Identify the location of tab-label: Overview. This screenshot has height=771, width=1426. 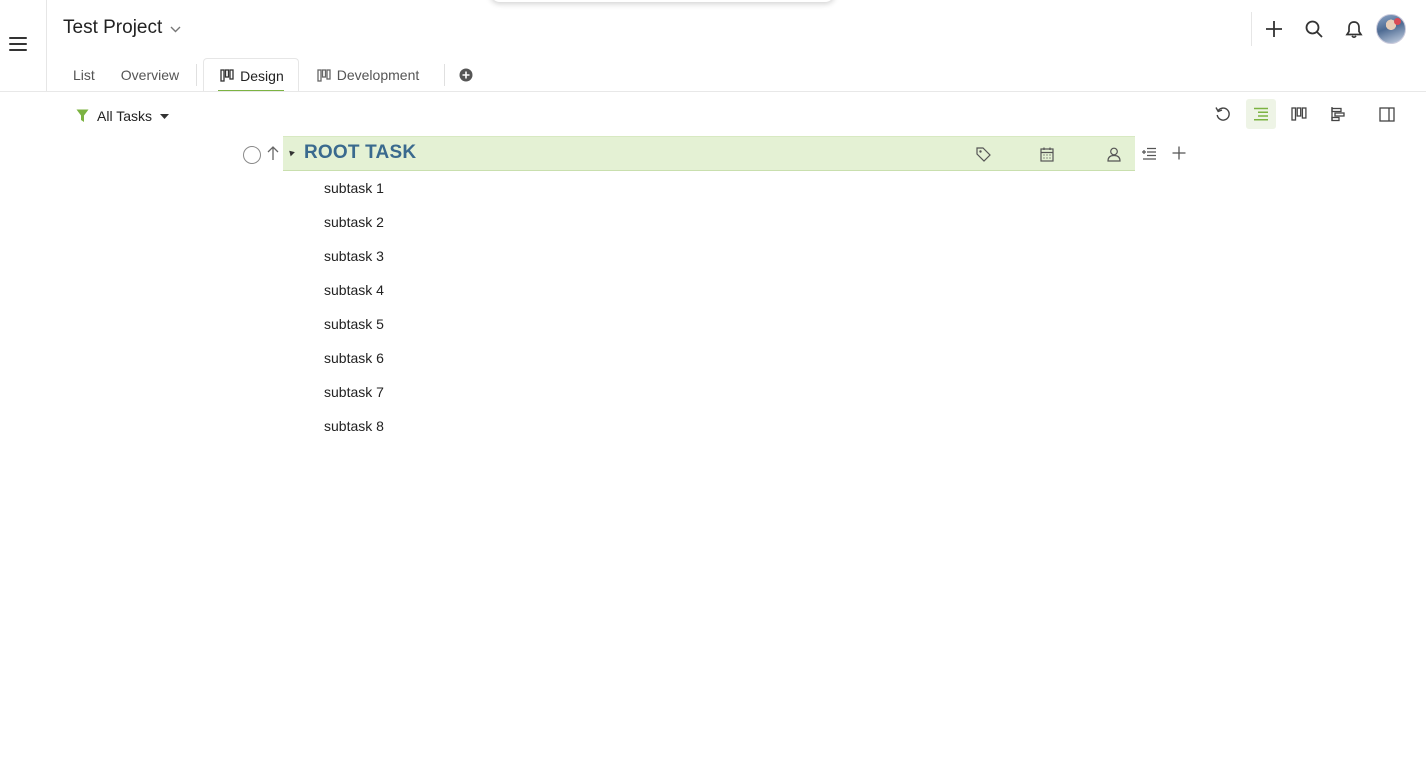
(150, 75).